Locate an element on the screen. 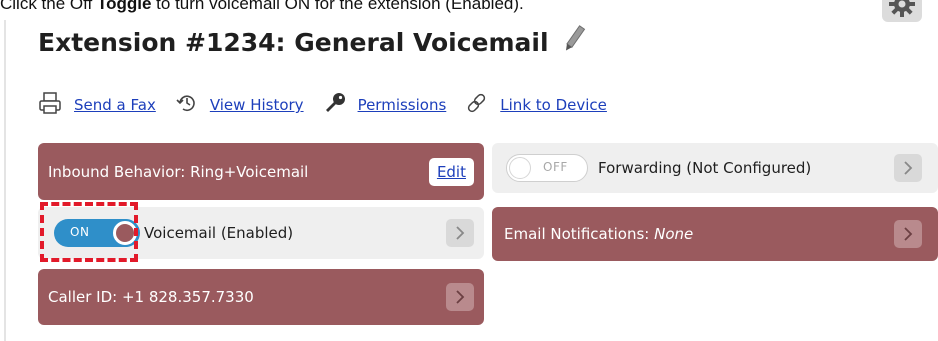 The height and width of the screenshot is (341, 938). fax-icon is located at coordinates (50, 105).